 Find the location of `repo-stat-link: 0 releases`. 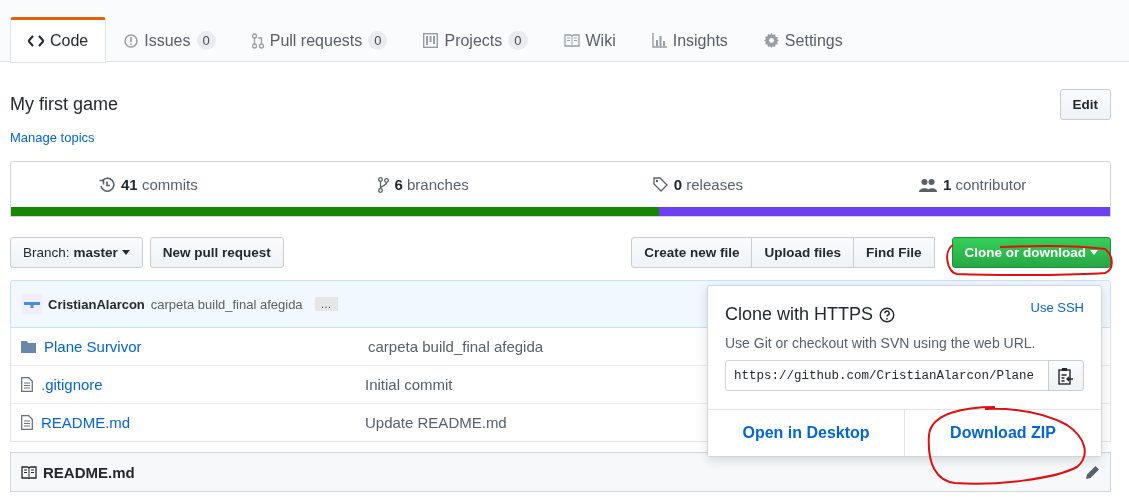

repo-stat-link: 0 releases is located at coordinates (698, 184).